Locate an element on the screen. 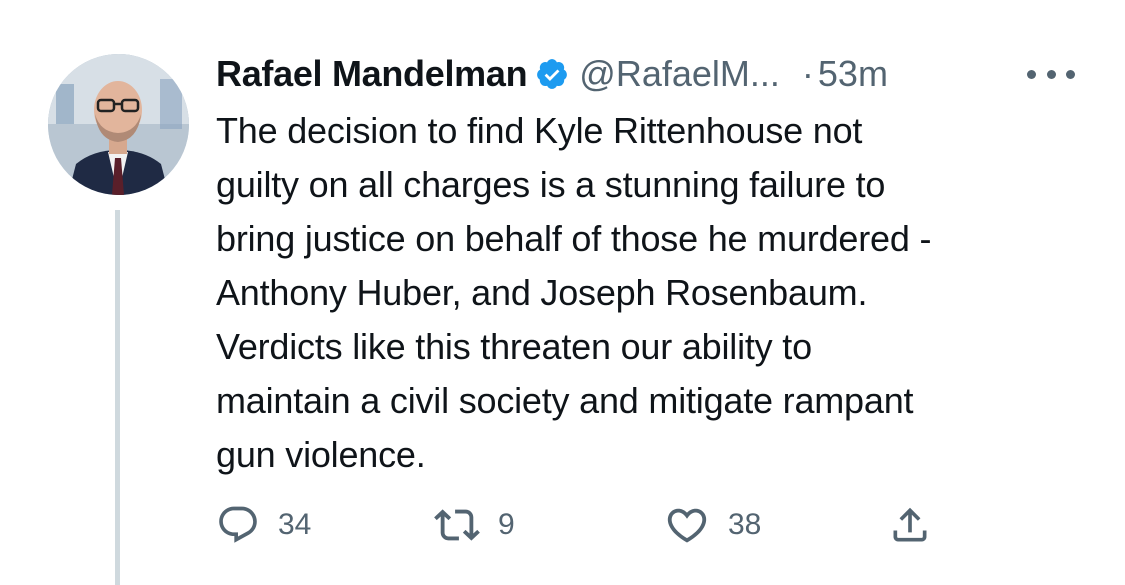  reply-button: 34 is located at coordinates (263, 525).